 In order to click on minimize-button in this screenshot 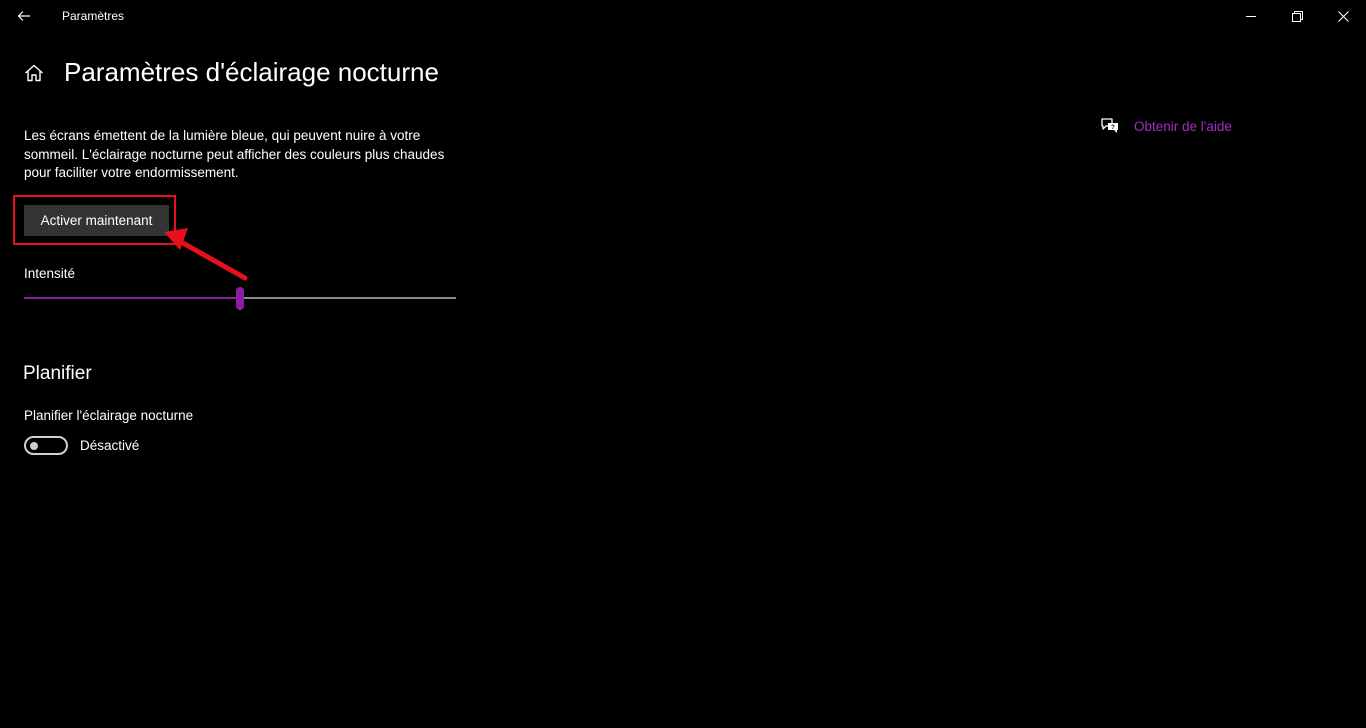, I will do `click(1251, 16)`.